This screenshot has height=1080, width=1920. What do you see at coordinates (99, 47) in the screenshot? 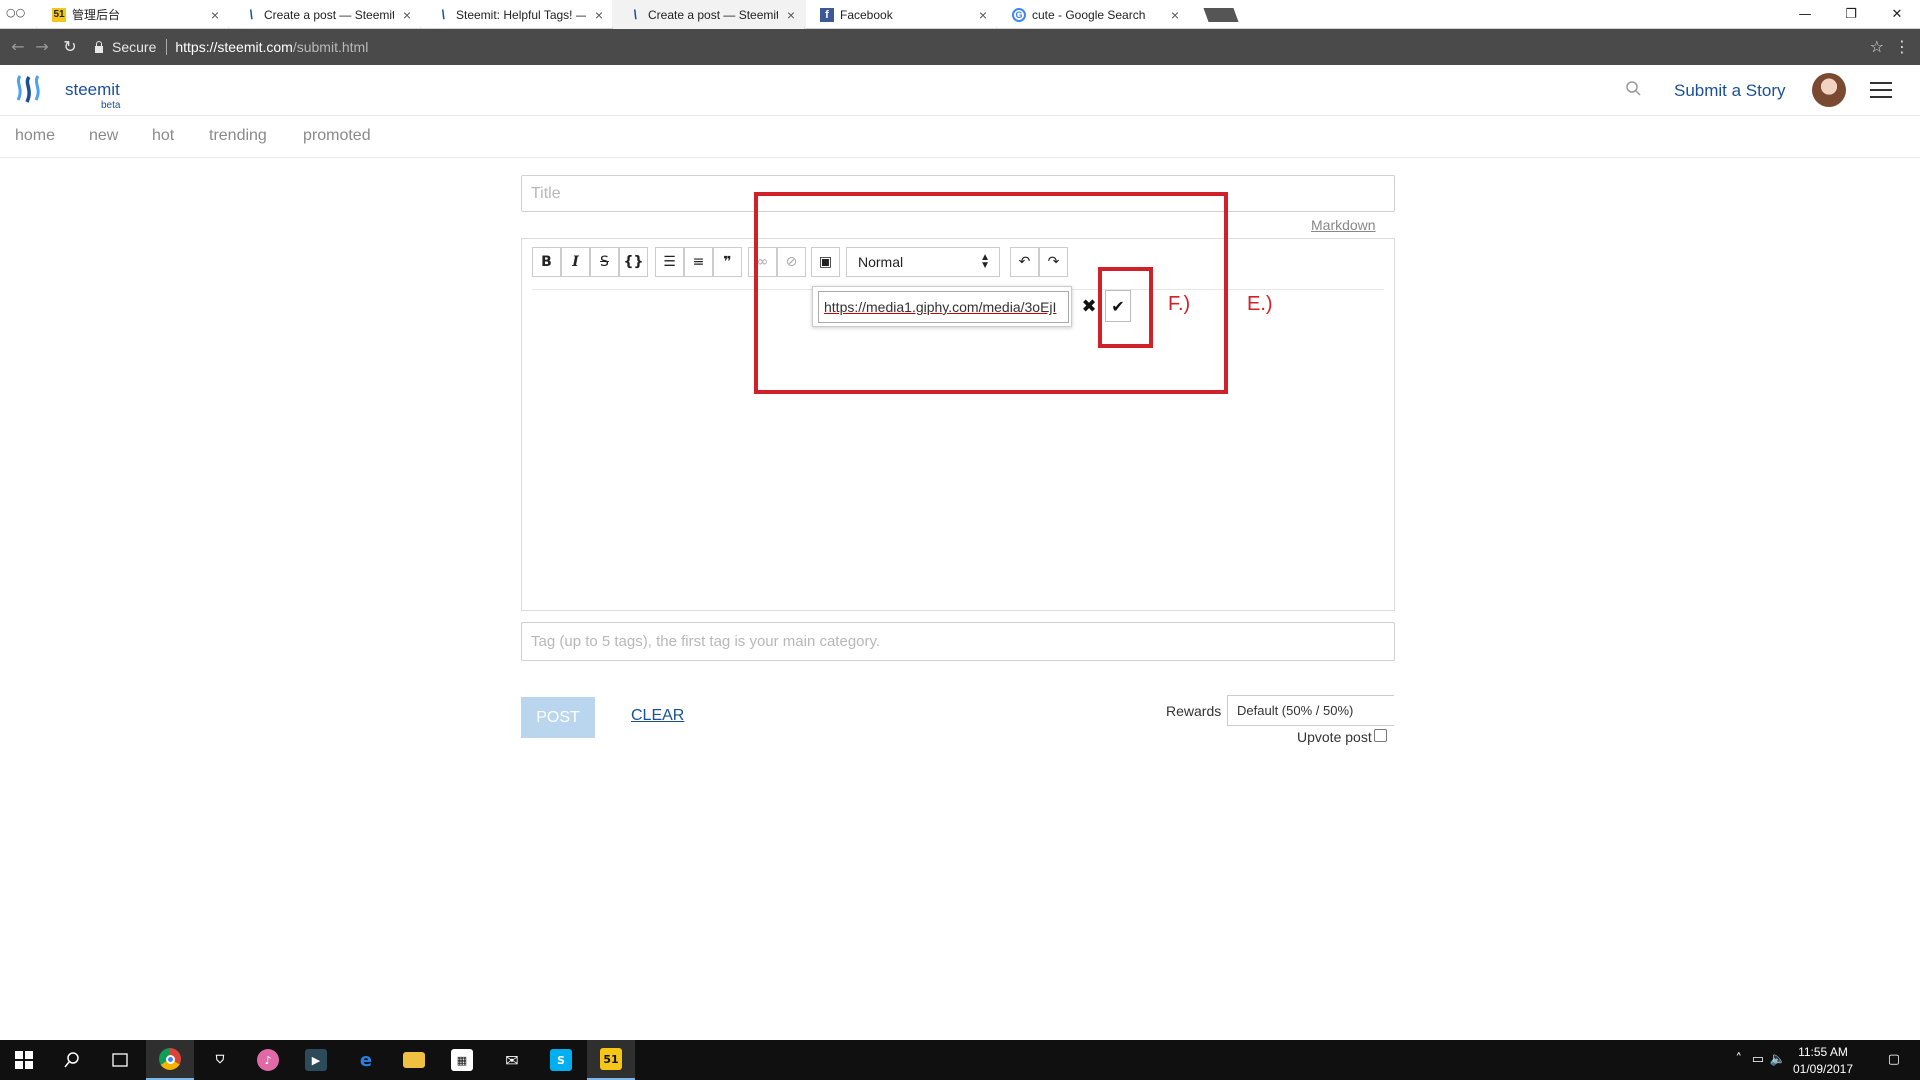
I see `lock-icon` at bounding box center [99, 47].